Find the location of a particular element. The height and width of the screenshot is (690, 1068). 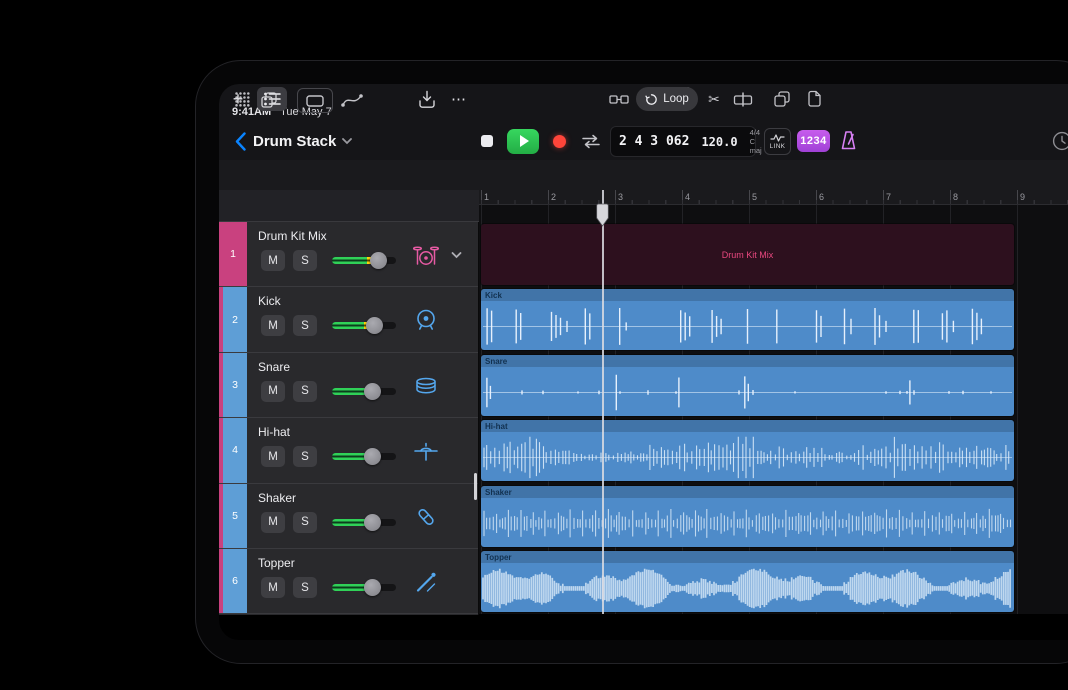

audio-region: Topper is located at coordinates (747, 581).